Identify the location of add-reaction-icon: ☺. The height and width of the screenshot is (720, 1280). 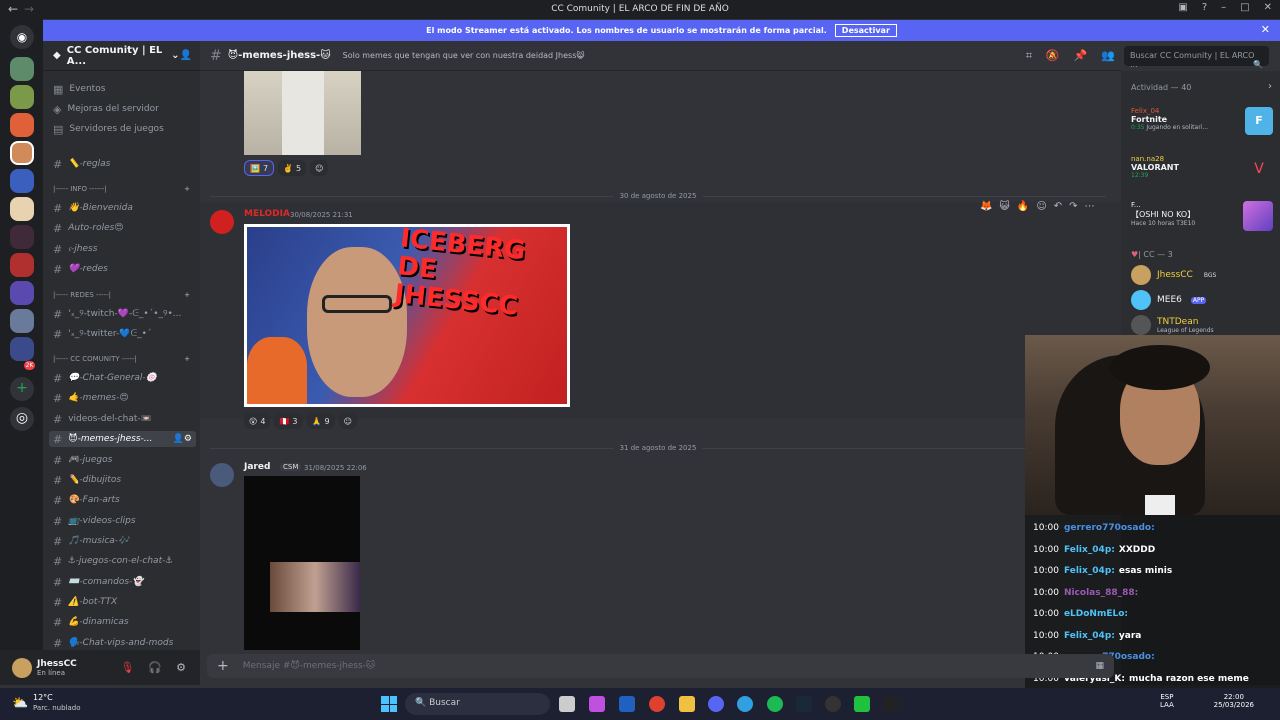
(1041, 206).